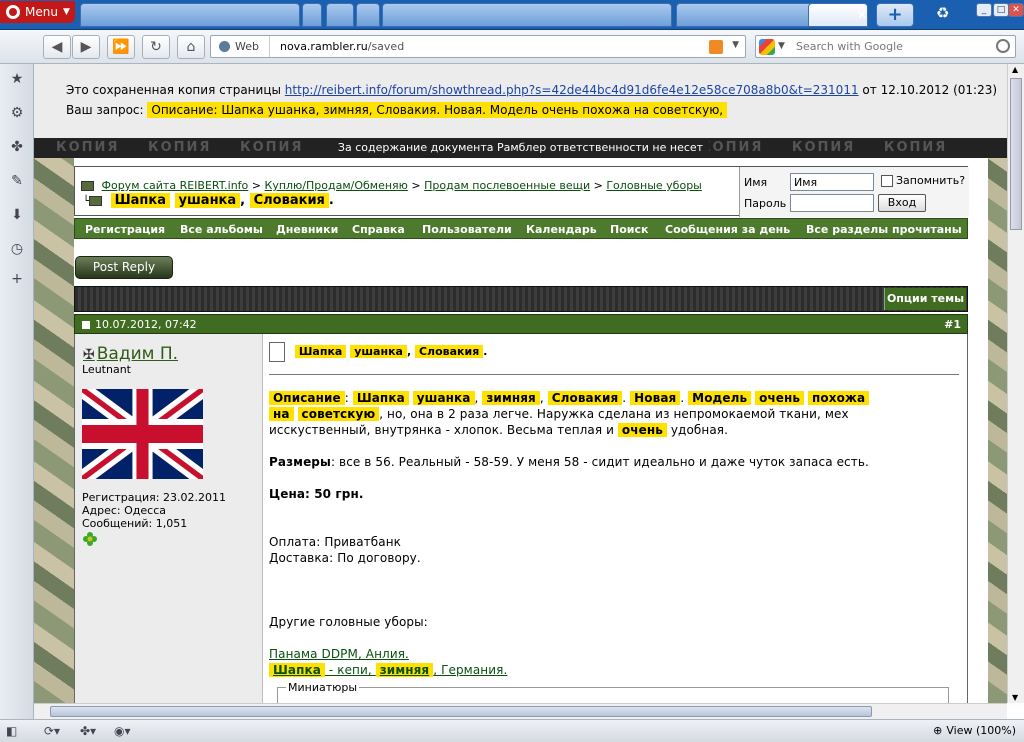 The height and width of the screenshot is (742, 1024). I want to click on address-url: nova.rambler.ru/saved, so click(337, 46).